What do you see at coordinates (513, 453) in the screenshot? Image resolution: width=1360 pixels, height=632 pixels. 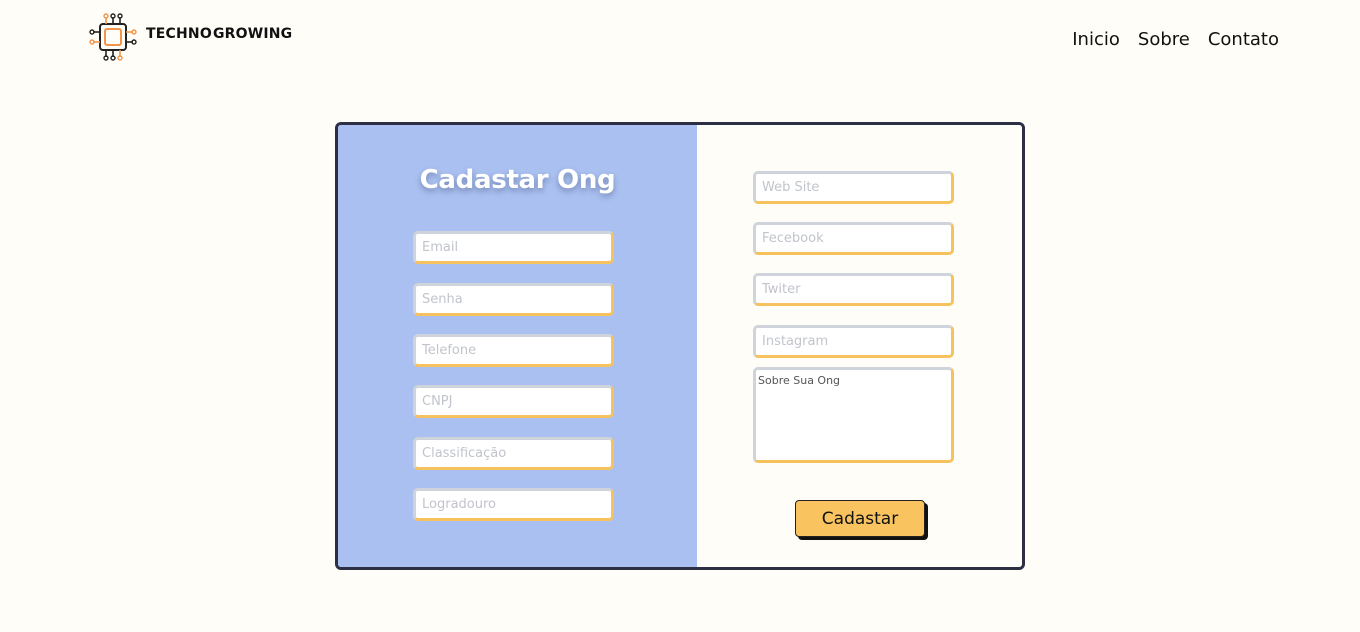 I see `classification-field` at bounding box center [513, 453].